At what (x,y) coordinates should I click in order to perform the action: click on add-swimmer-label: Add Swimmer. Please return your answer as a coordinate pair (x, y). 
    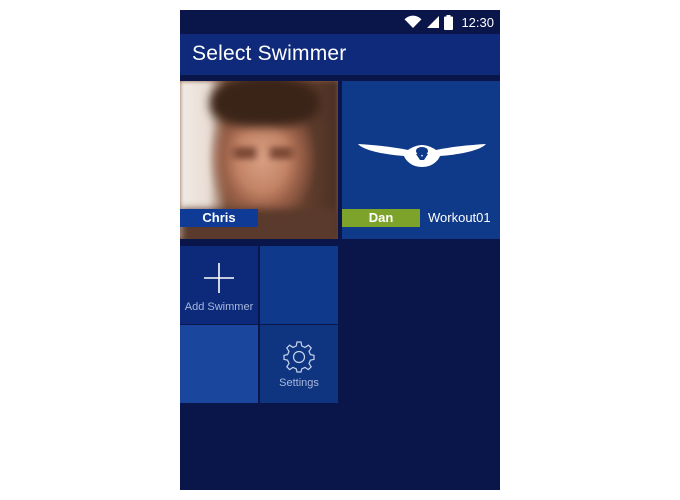
    Looking at the image, I should click on (219, 307).